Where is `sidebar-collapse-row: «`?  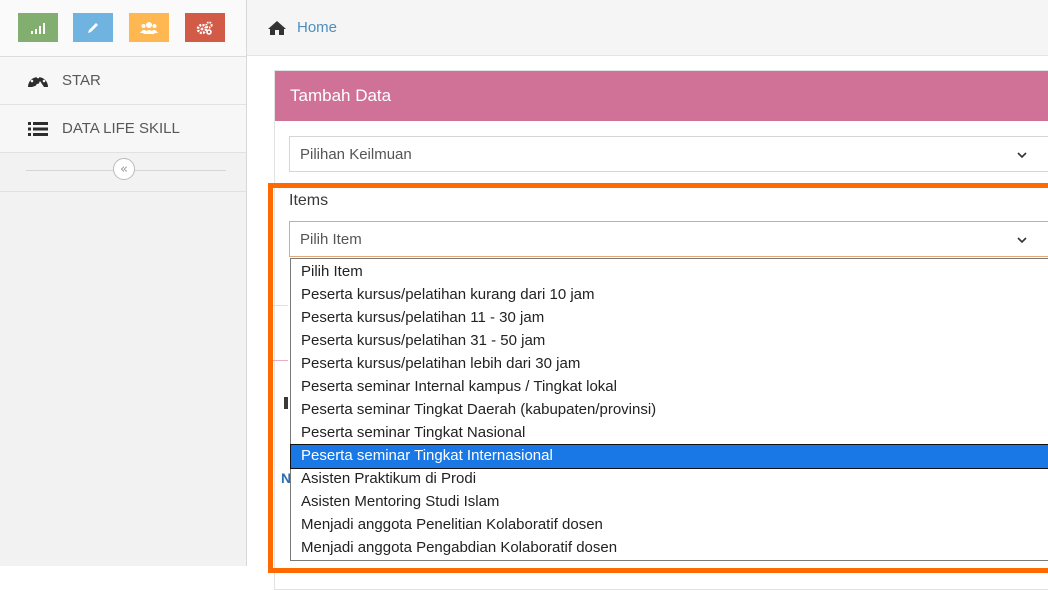 sidebar-collapse-row: « is located at coordinates (123, 172).